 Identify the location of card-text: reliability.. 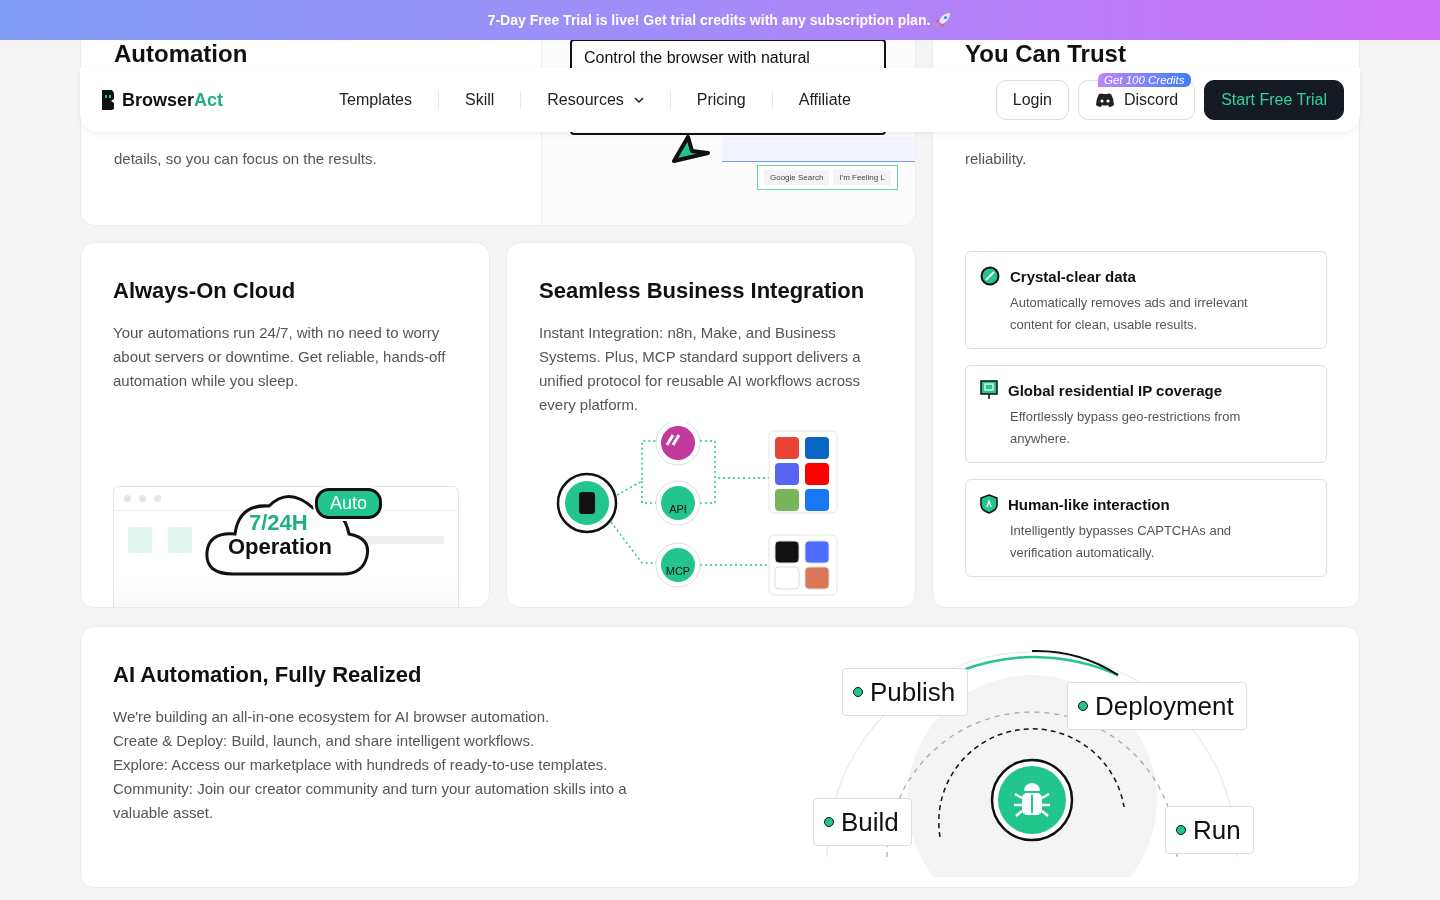
(996, 159).